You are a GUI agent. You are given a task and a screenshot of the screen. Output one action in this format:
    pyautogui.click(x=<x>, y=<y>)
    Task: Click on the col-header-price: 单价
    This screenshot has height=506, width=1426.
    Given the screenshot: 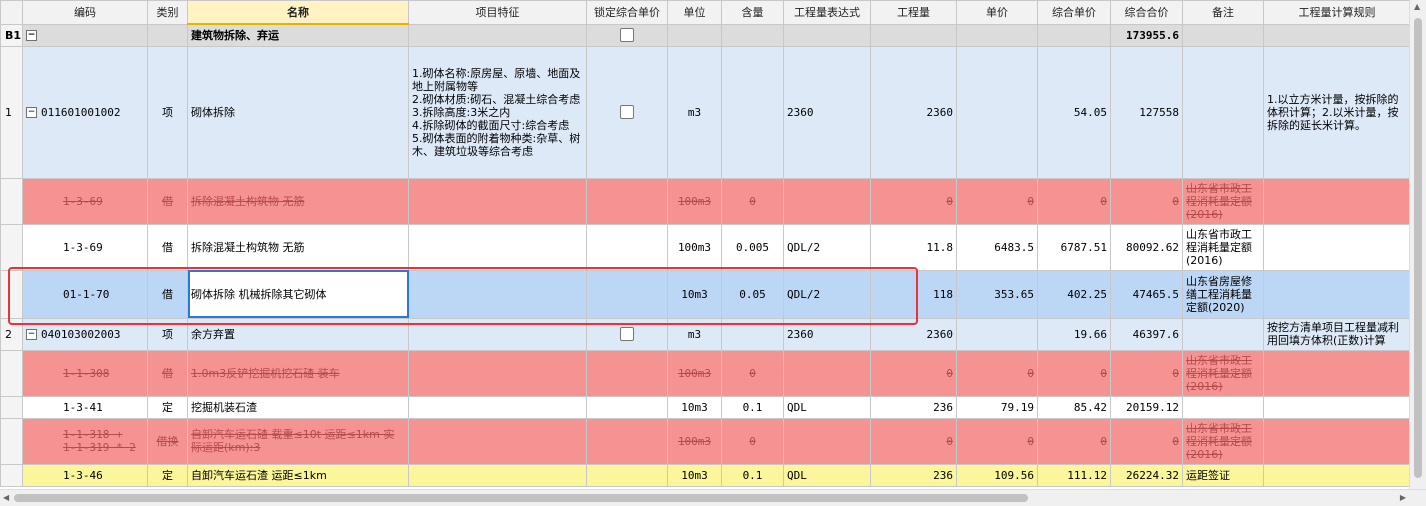 What is the action you would take?
    pyautogui.click(x=997, y=12)
    